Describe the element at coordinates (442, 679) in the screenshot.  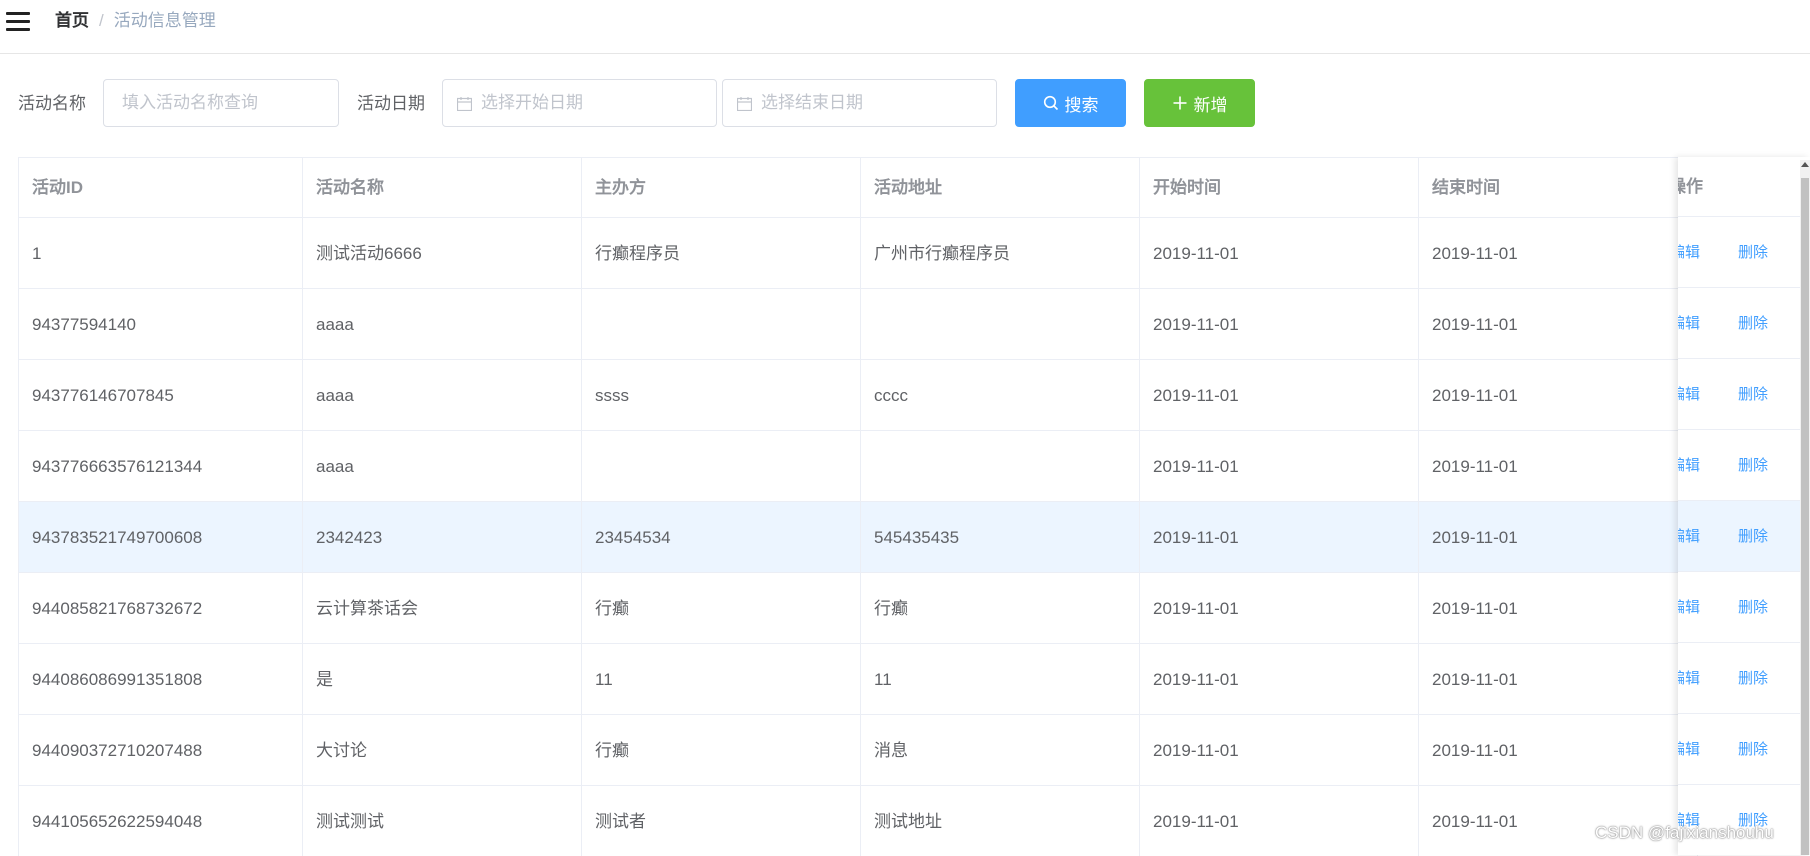
I see `cell-activity-name: 是` at that location.